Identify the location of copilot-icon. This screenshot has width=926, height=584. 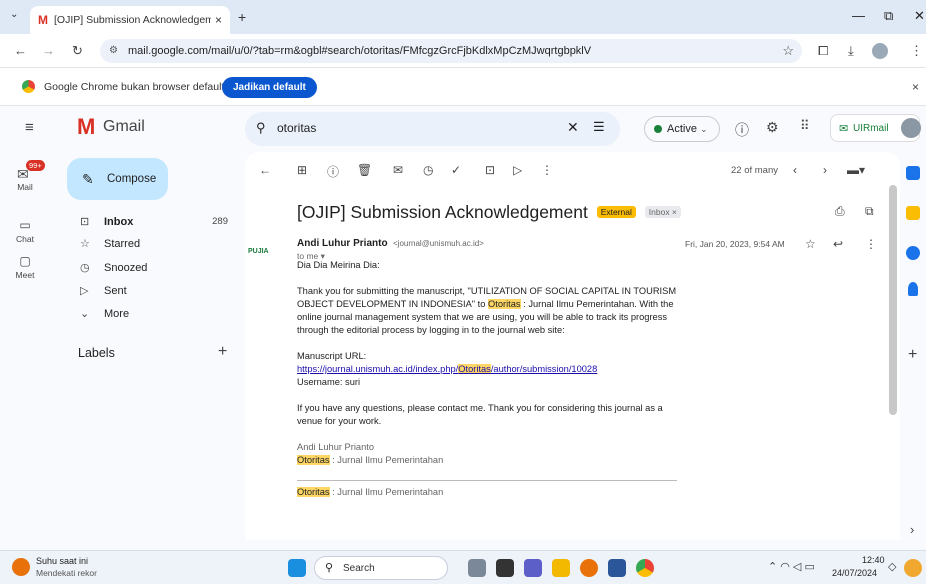
(913, 568).